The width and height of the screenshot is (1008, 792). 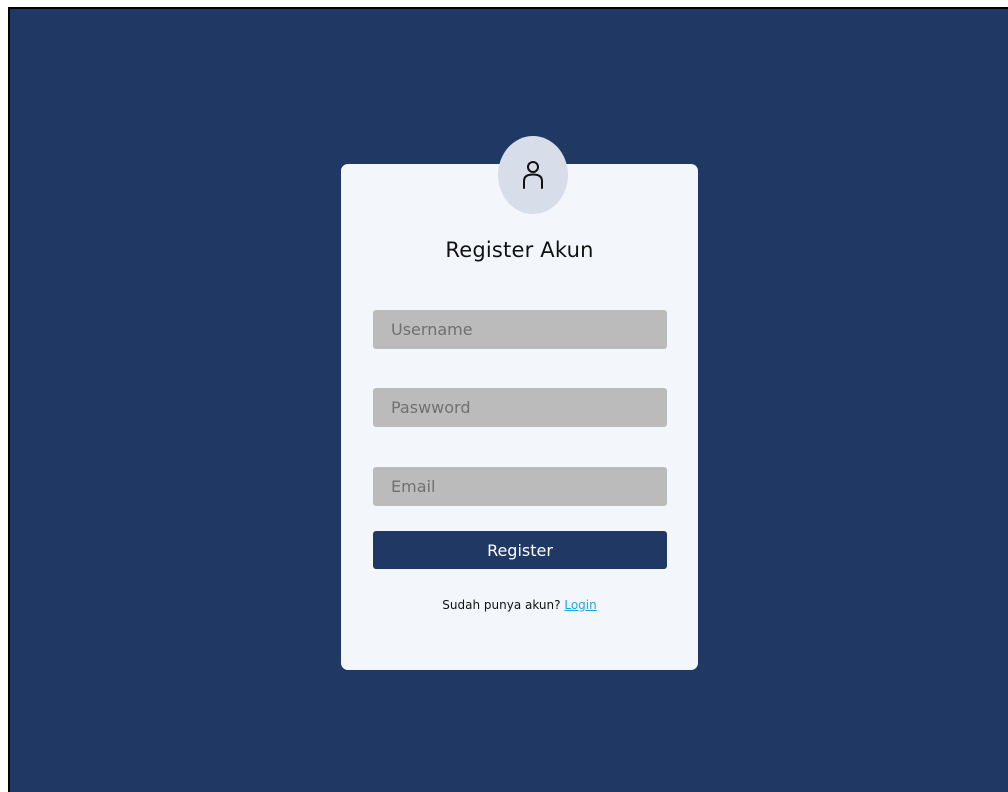 What do you see at coordinates (520, 486) in the screenshot?
I see `email-input` at bounding box center [520, 486].